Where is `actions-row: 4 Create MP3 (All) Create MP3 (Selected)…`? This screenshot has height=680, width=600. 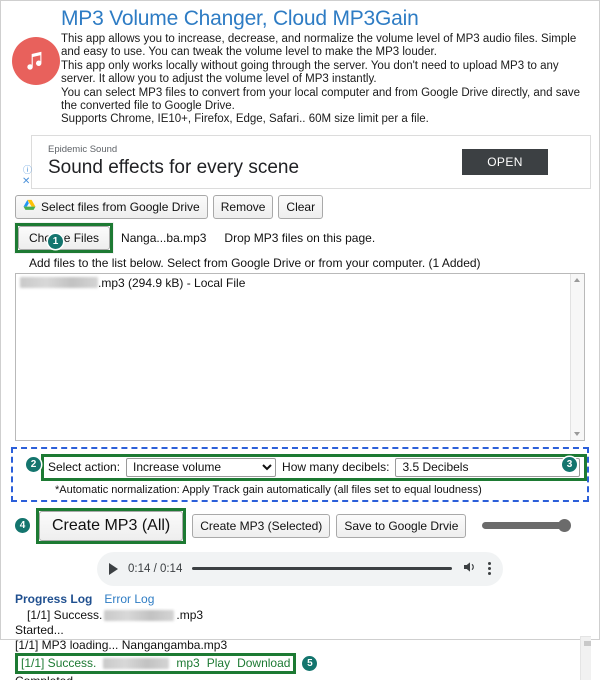
actions-row: 4 Create MP3 (All) Create MP3 (Selected)… is located at coordinates (300, 525).